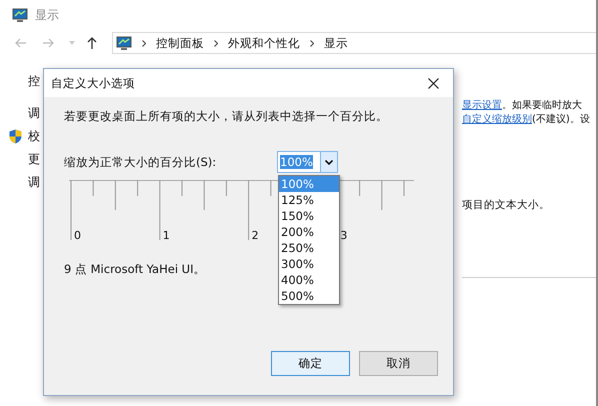 This screenshot has height=406, width=598. What do you see at coordinates (354, 43) in the screenshot?
I see `address-bar: 控制面板 外观和个性化 显示` at bounding box center [354, 43].